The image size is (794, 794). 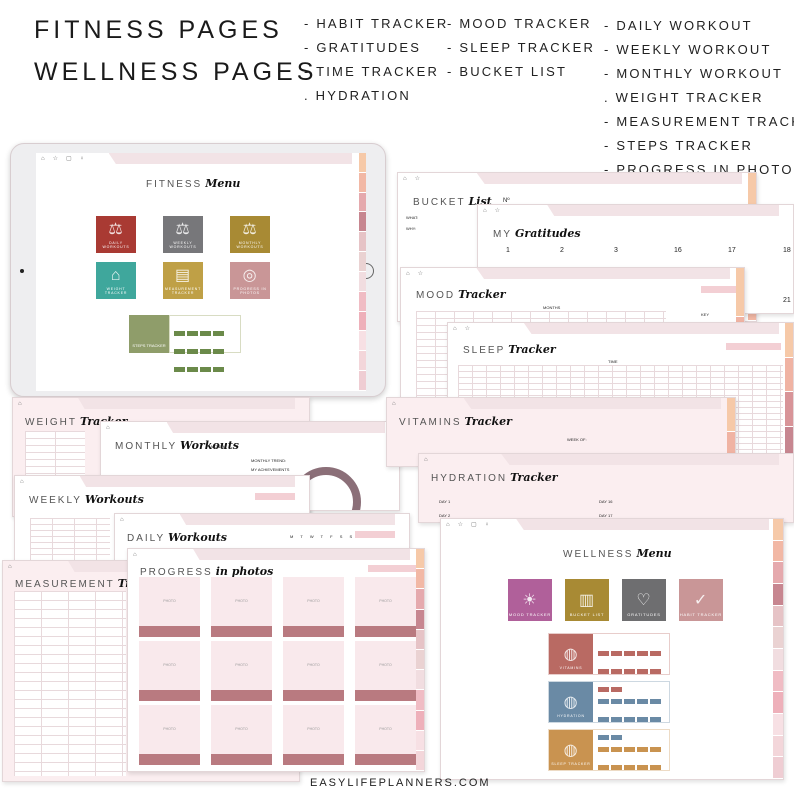 What do you see at coordinates (753, 346) in the screenshot?
I see `back-to-monthly-button` at bounding box center [753, 346].